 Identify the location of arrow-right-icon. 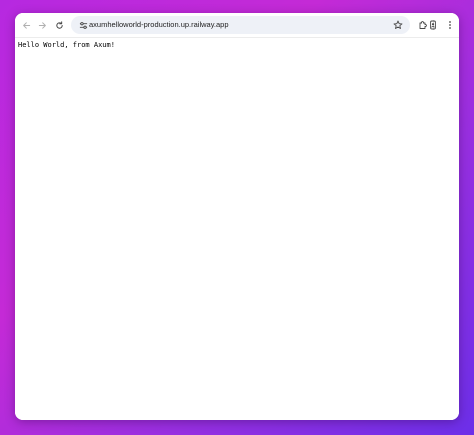
(42, 25).